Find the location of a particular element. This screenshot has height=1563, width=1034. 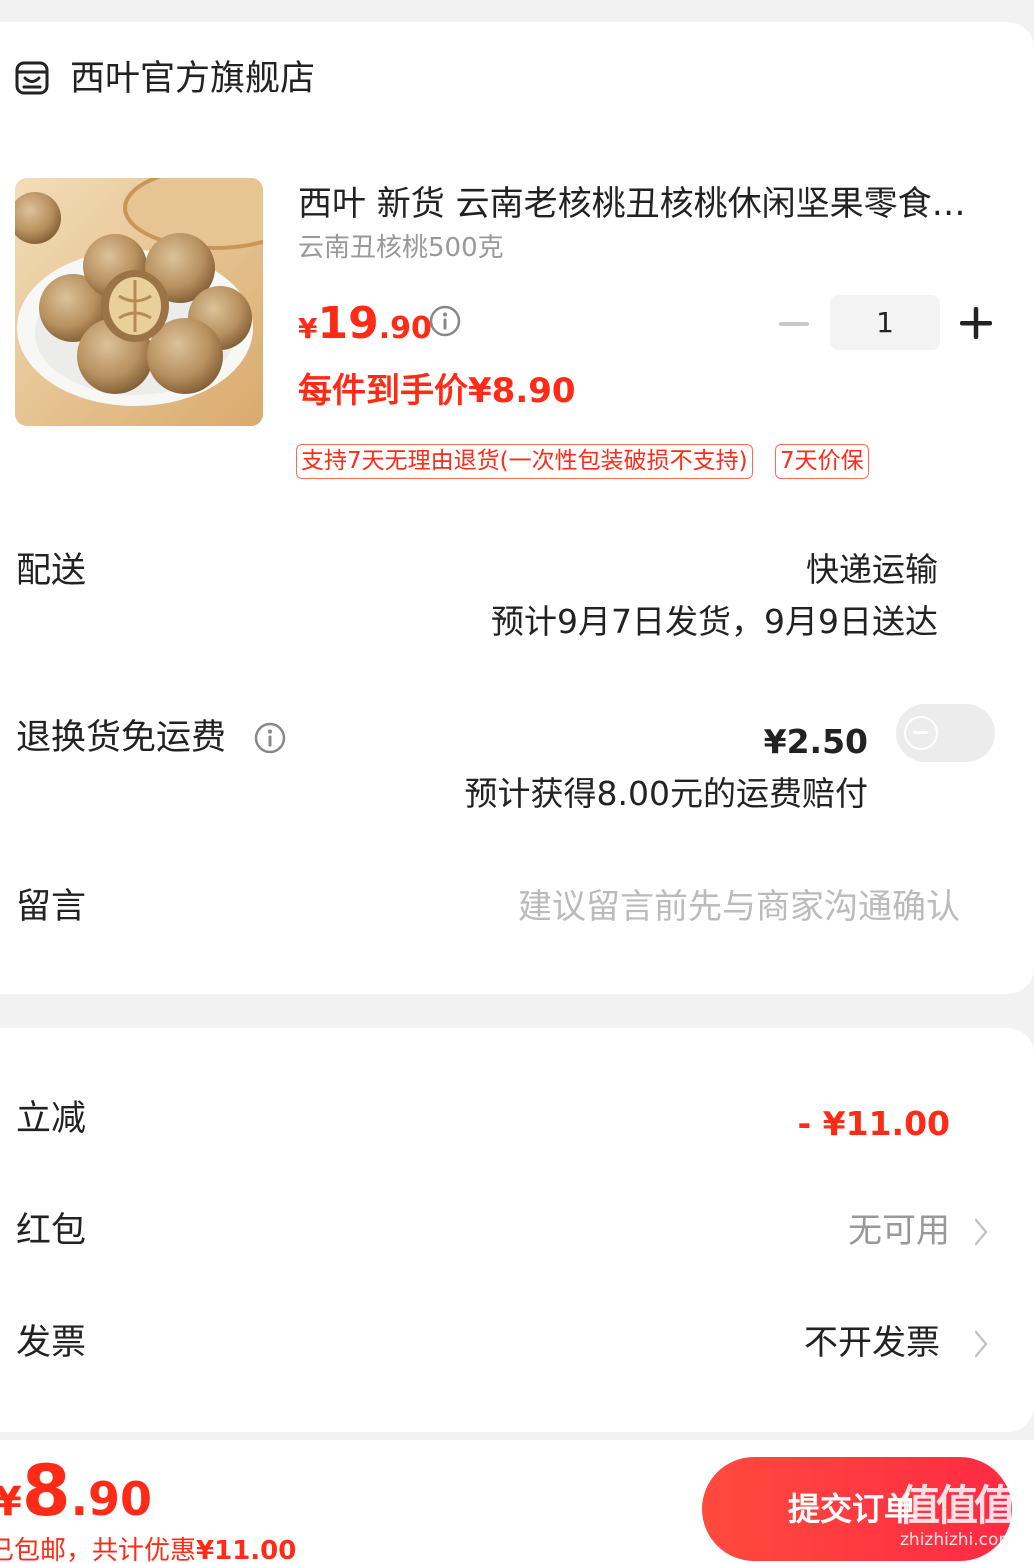

price-integer: 19 is located at coordinates (348, 323).